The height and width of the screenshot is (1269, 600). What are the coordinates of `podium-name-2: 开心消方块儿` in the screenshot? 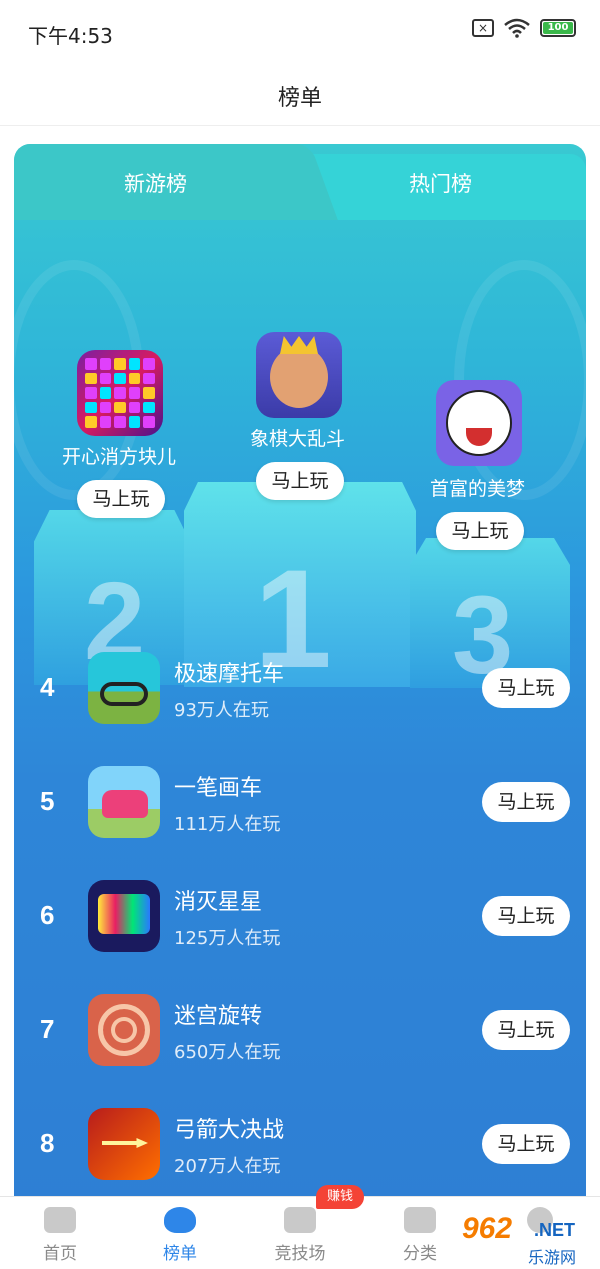 It's located at (119, 457).